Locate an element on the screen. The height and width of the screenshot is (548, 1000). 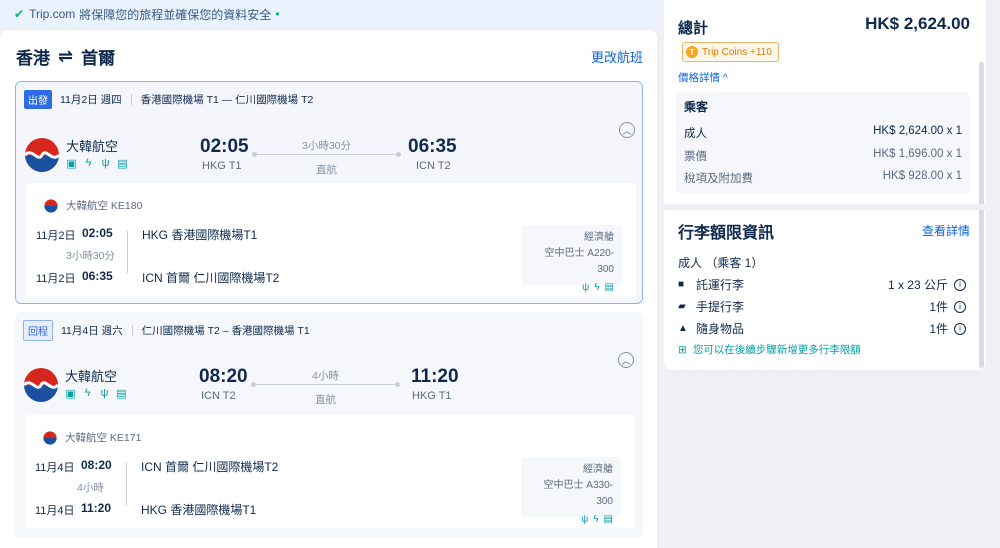
luggage-icon: ▣ is located at coordinates (71, 164).